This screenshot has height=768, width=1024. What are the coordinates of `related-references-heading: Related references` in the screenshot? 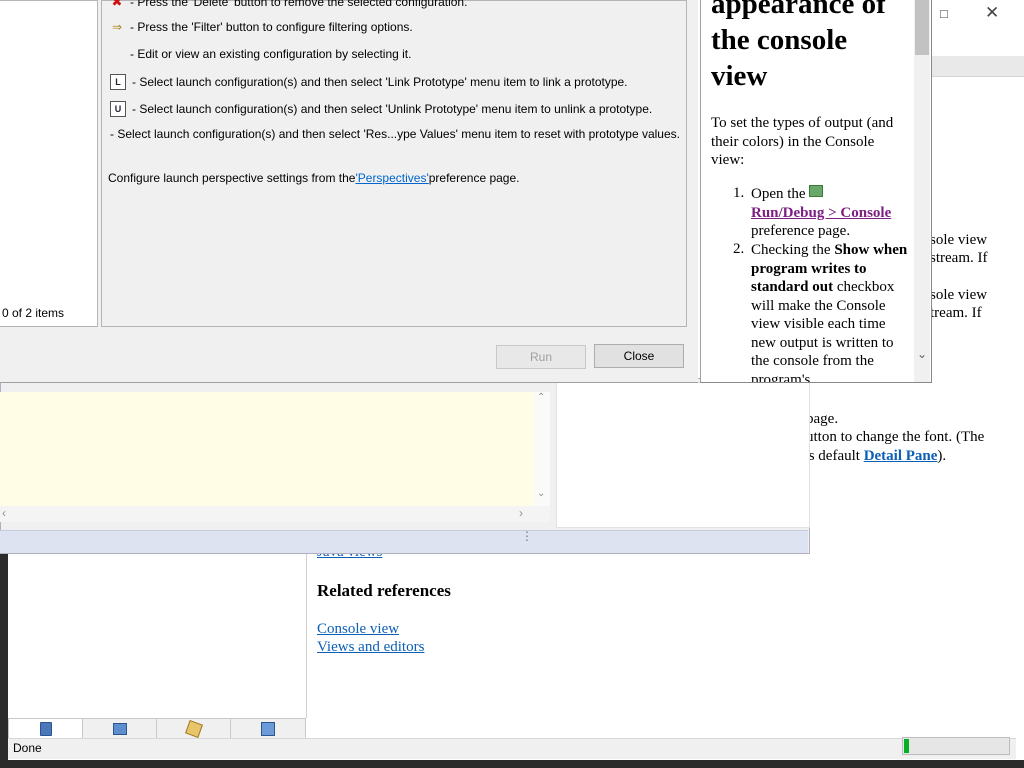 It's located at (384, 590).